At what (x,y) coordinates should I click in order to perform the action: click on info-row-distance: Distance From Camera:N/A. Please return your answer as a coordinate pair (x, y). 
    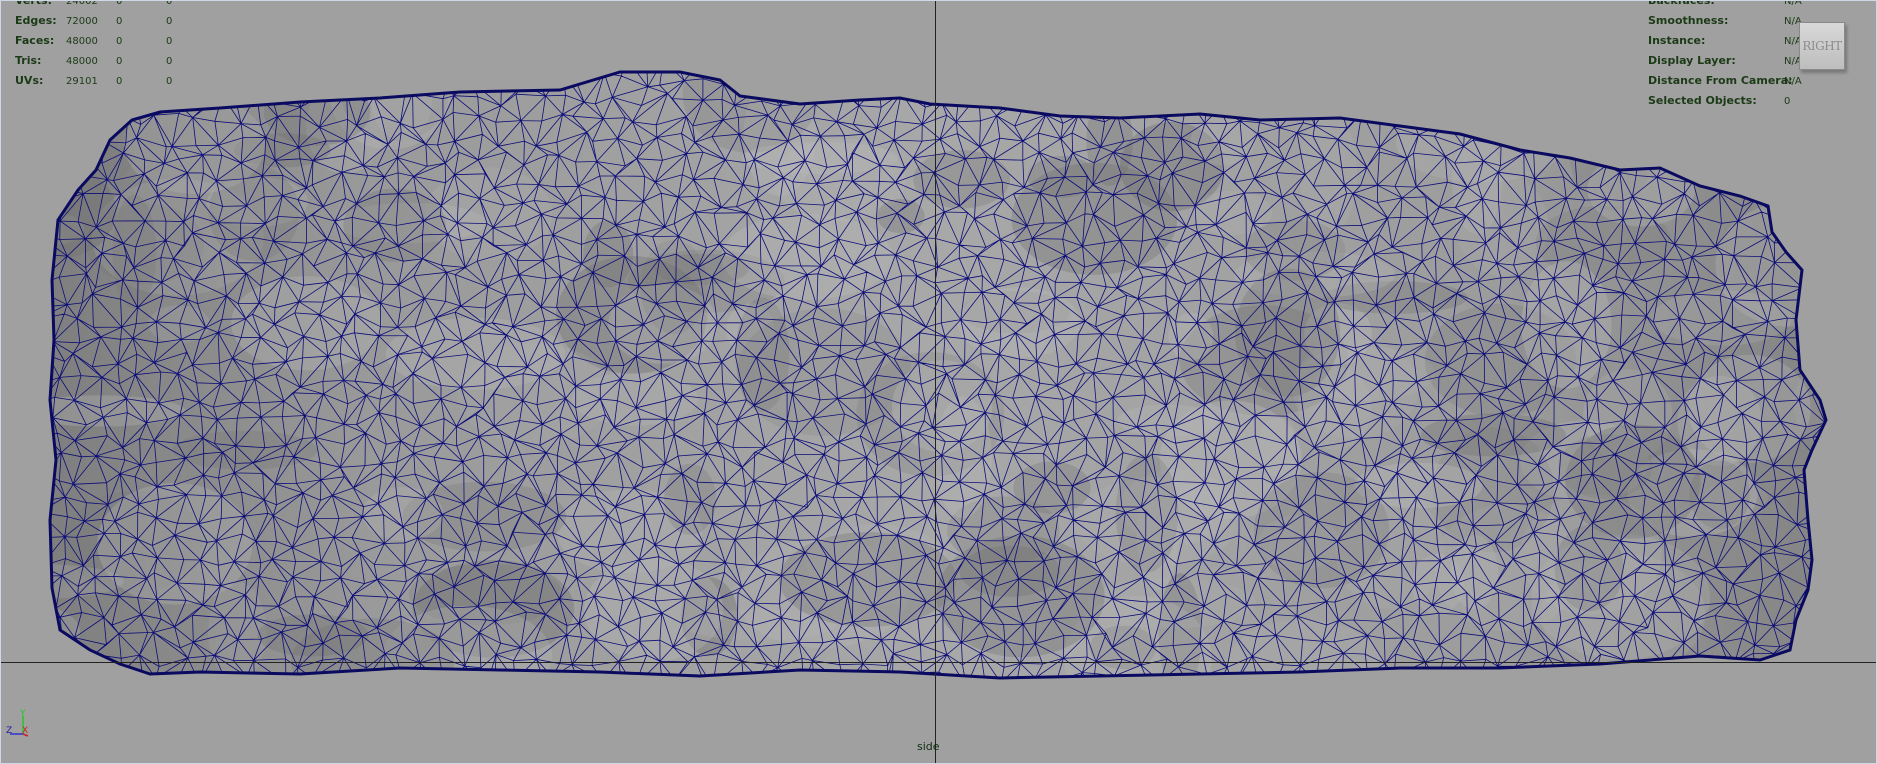
    Looking at the image, I should click on (1736, 81).